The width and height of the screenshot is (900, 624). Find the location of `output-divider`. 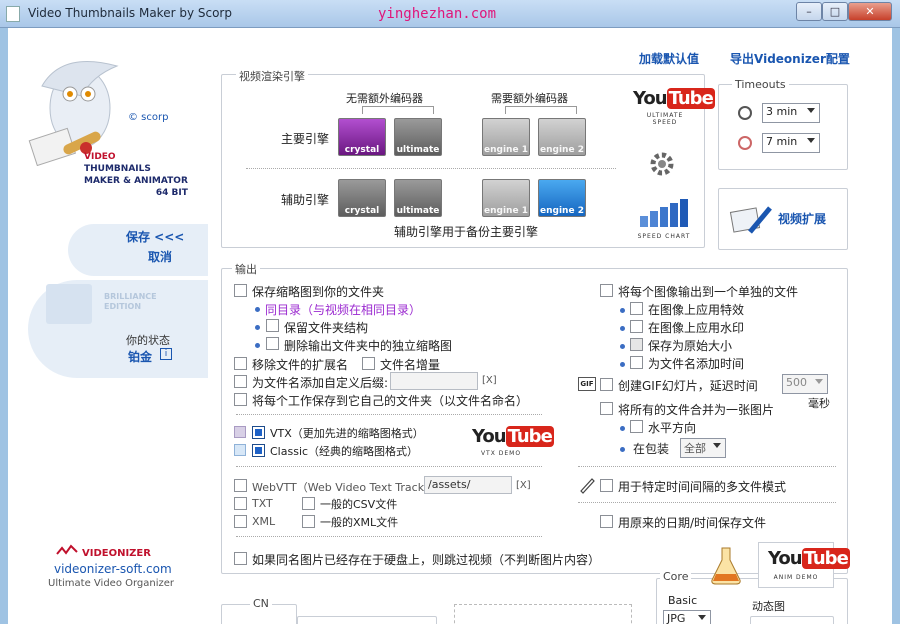

output-divider is located at coordinates (389, 466).